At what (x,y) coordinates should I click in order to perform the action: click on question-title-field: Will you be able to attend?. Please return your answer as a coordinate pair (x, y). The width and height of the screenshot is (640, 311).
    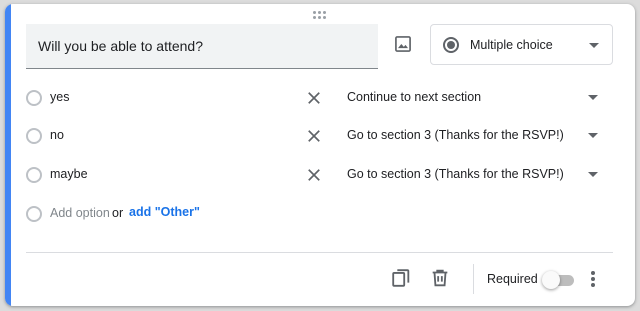
    Looking at the image, I should click on (202, 46).